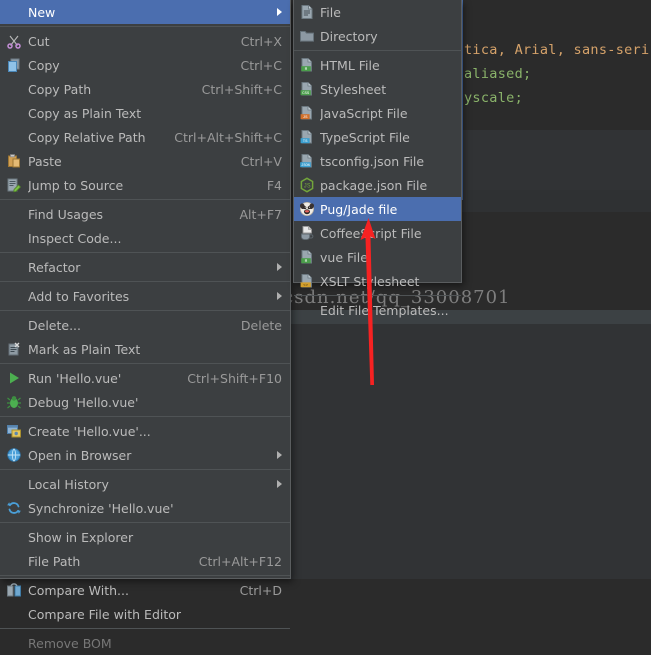 The height and width of the screenshot is (655, 651). What do you see at coordinates (145, 378) in the screenshot?
I see `menu-item-run: Run 'Hello.vue' Ctrl+Shift+F10` at bounding box center [145, 378].